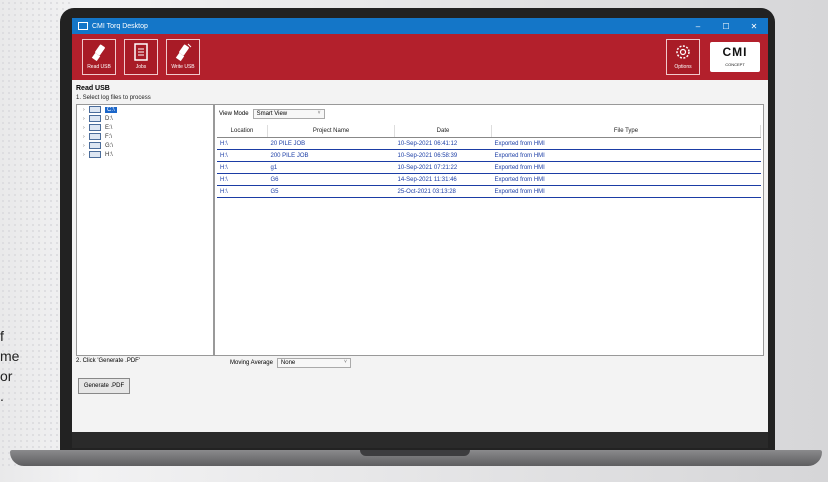 The width and height of the screenshot is (828, 482). What do you see at coordinates (331, 179) in the screenshot?
I see `cell-project-name: G6` at bounding box center [331, 179].